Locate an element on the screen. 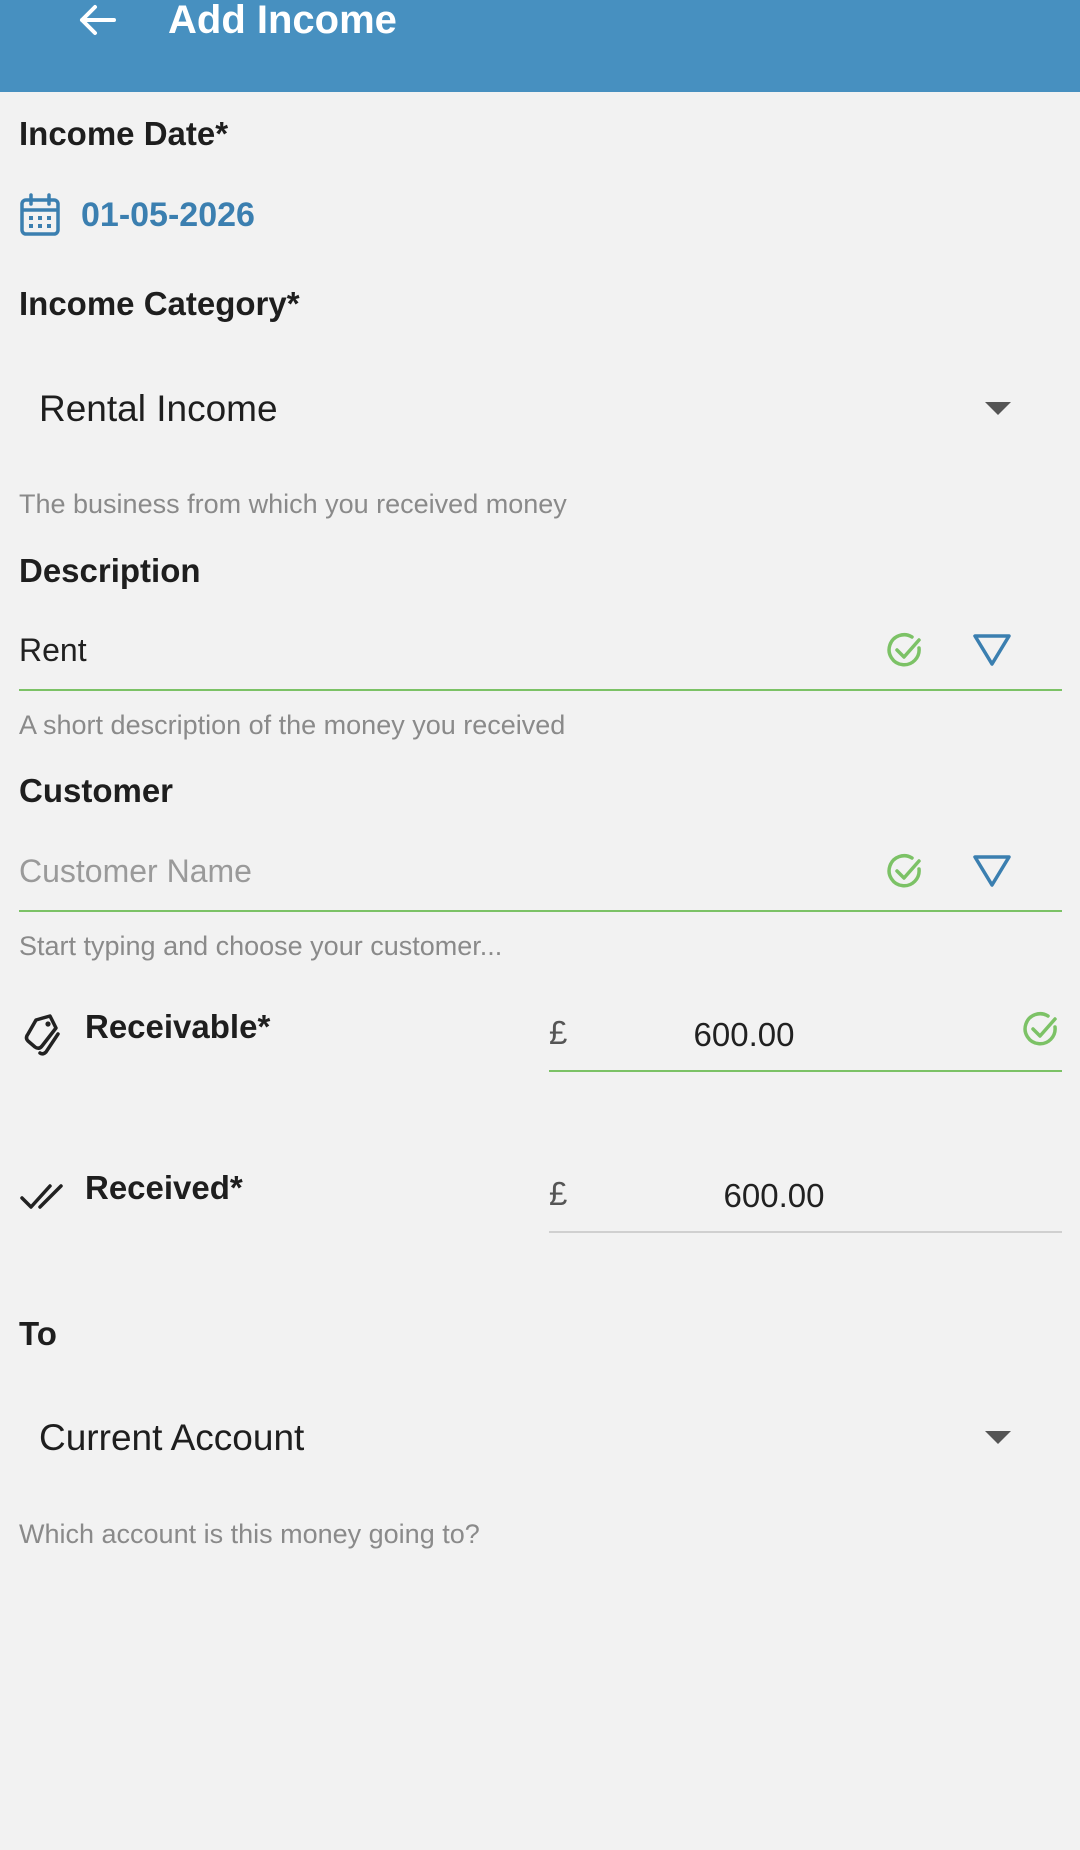  to-account-hint: Which account is this money going to? is located at coordinates (249, 1534).